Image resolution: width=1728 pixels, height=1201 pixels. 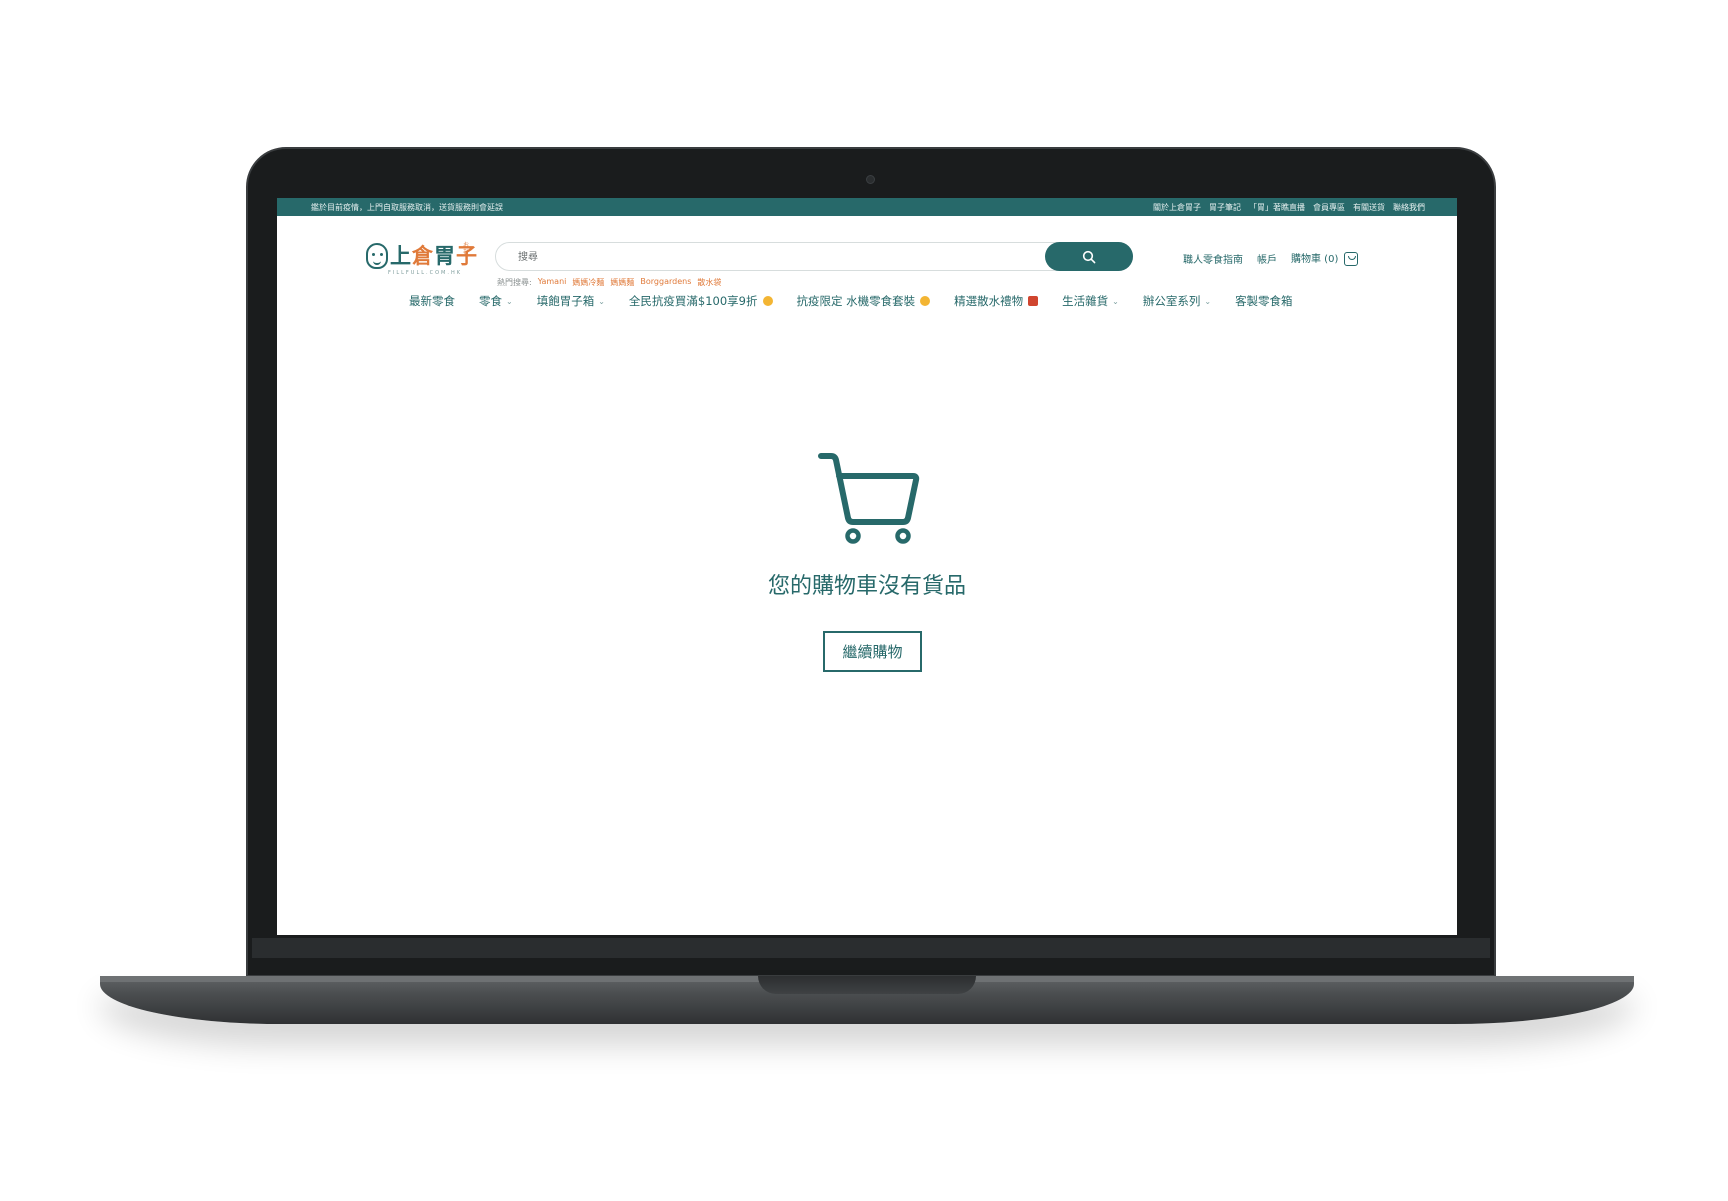 I want to click on search-icon, so click(x=1089, y=257).